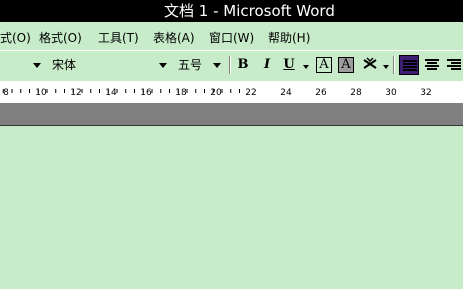 The height and width of the screenshot is (289, 463). Describe the element at coordinates (41, 93) in the screenshot. I see `ruler-label: 10` at that location.